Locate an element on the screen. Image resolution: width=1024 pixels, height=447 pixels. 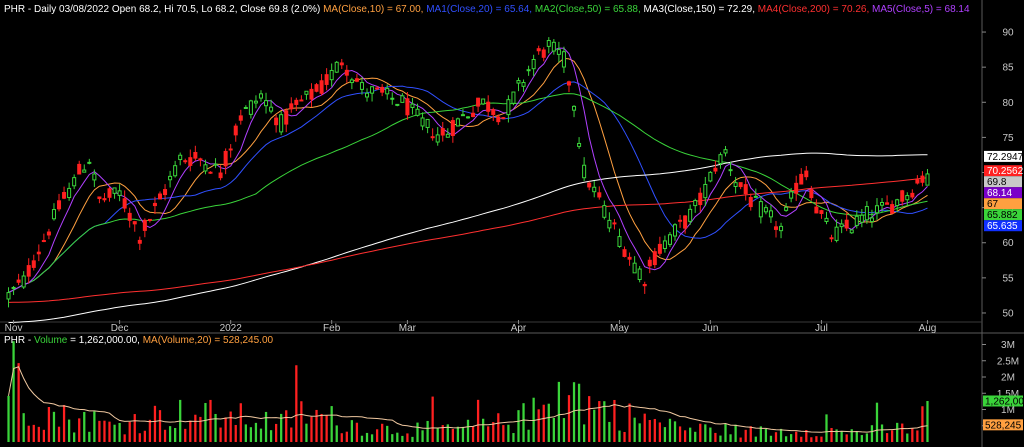
svg-text: 72.2947 is located at coordinates (1005, 157).